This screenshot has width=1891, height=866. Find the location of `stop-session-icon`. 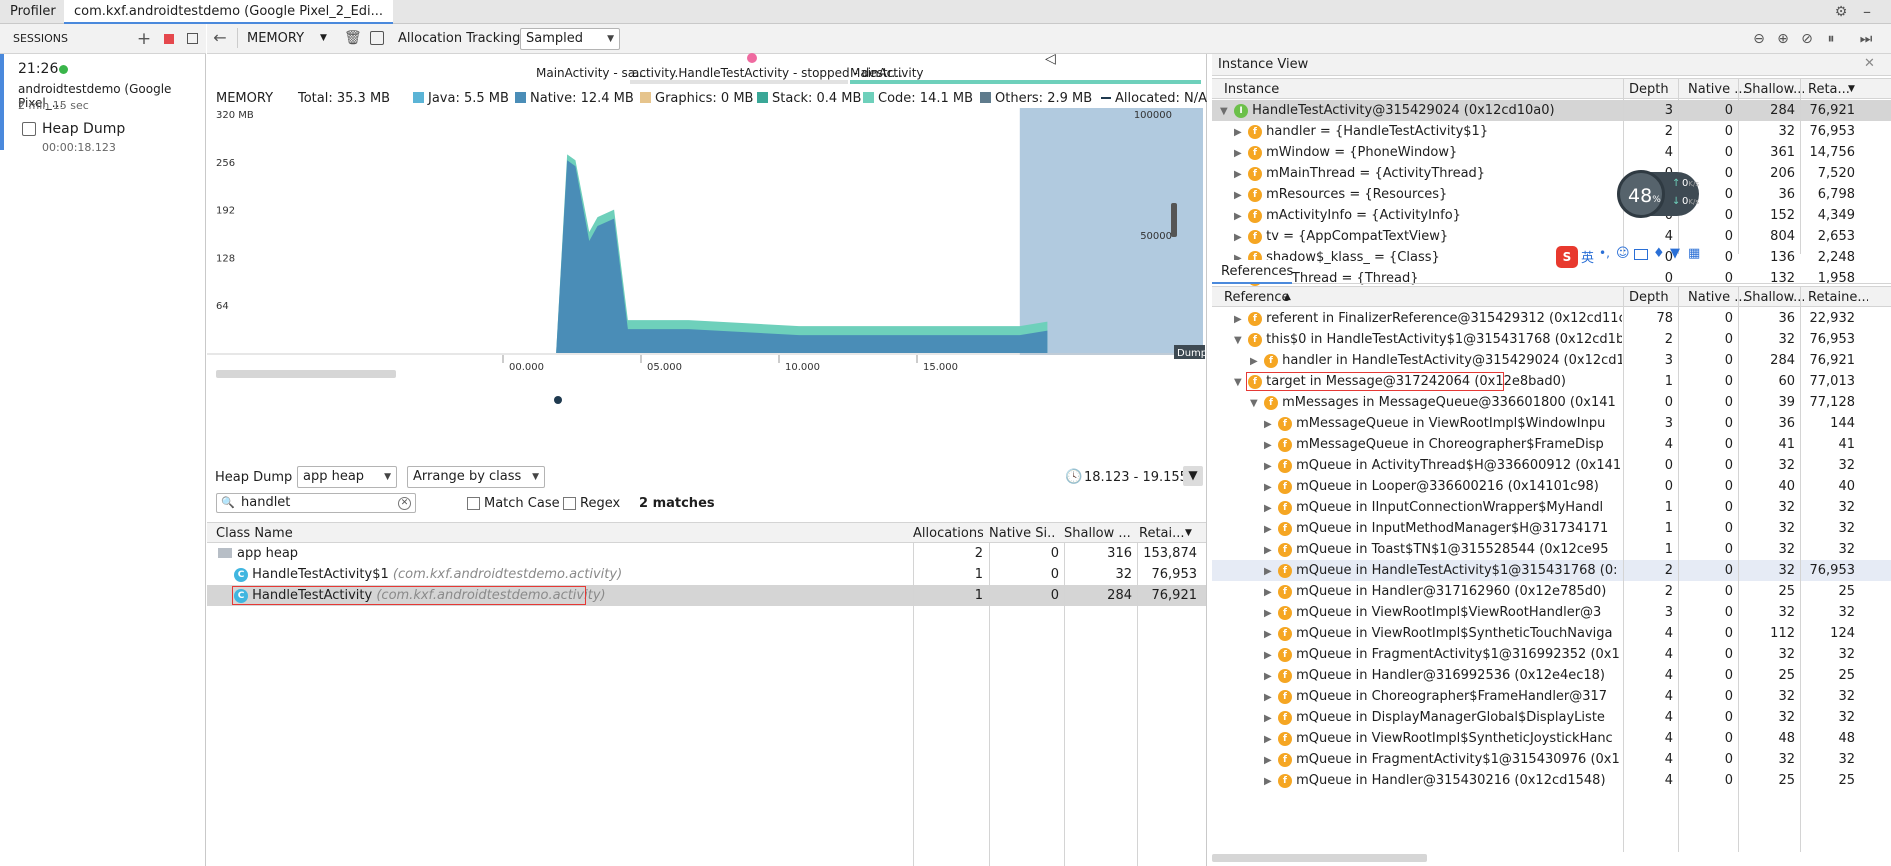

stop-session-icon is located at coordinates (169, 39).